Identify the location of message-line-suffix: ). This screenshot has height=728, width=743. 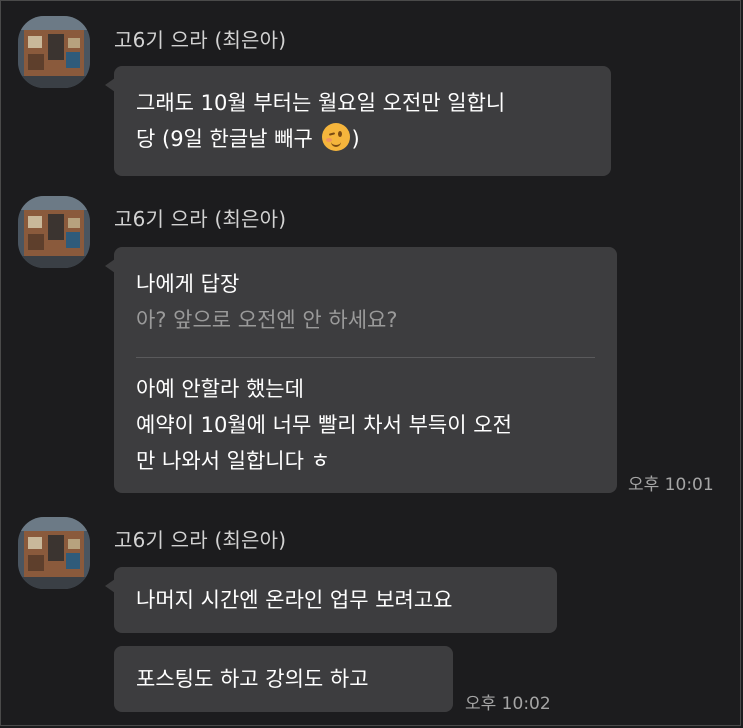
(355, 139).